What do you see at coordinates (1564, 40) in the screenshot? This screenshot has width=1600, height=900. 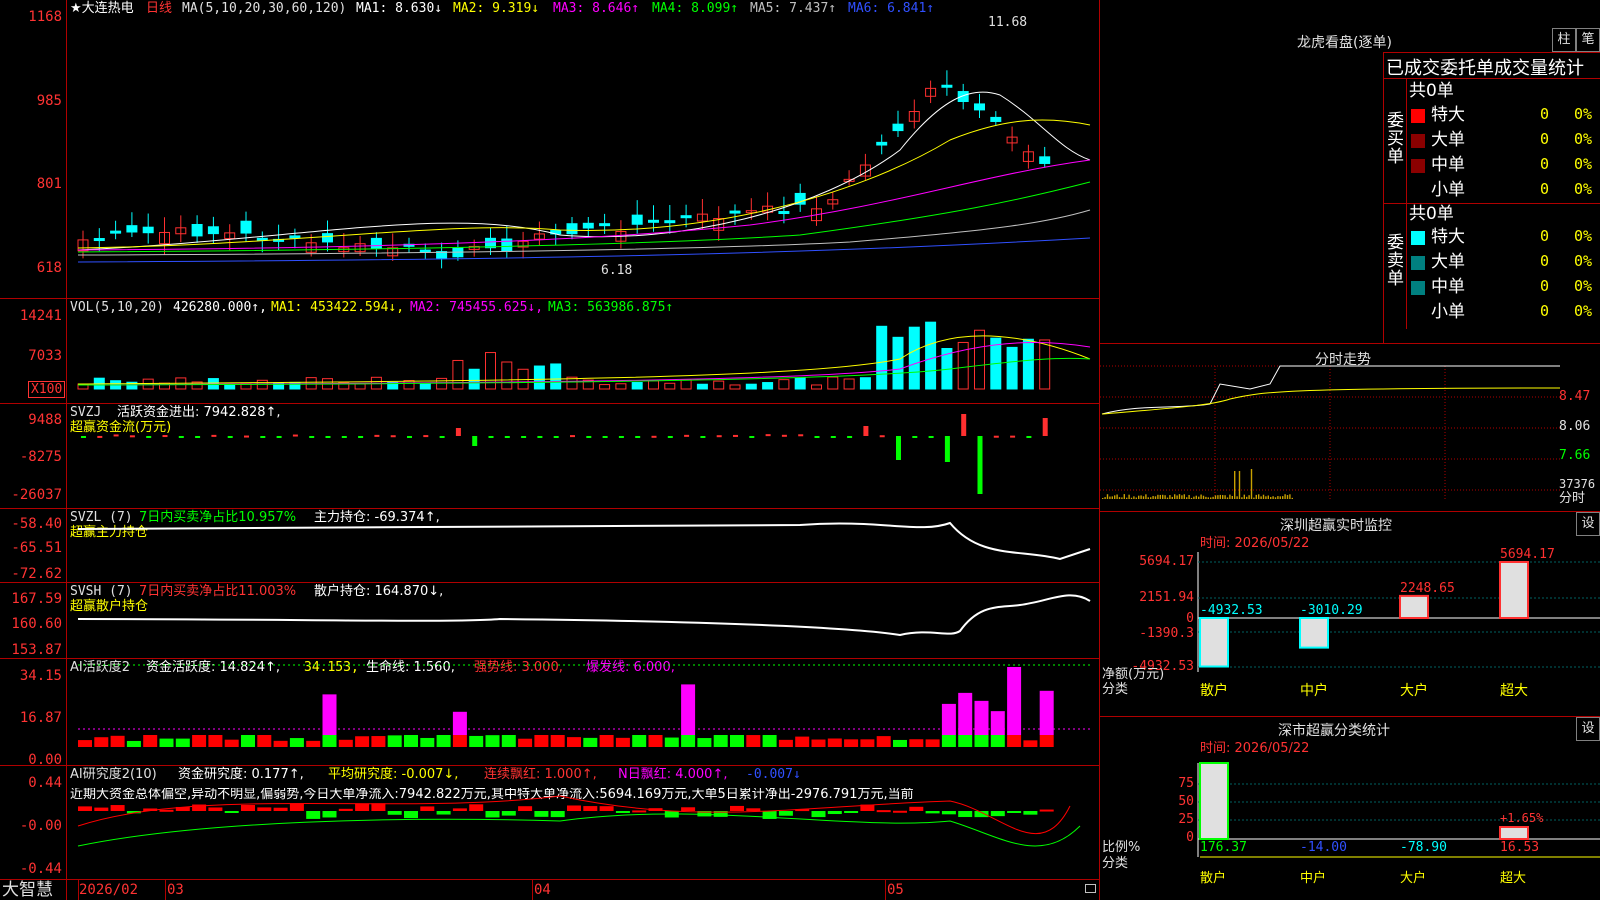 I see `bar-view-button: 柱` at bounding box center [1564, 40].